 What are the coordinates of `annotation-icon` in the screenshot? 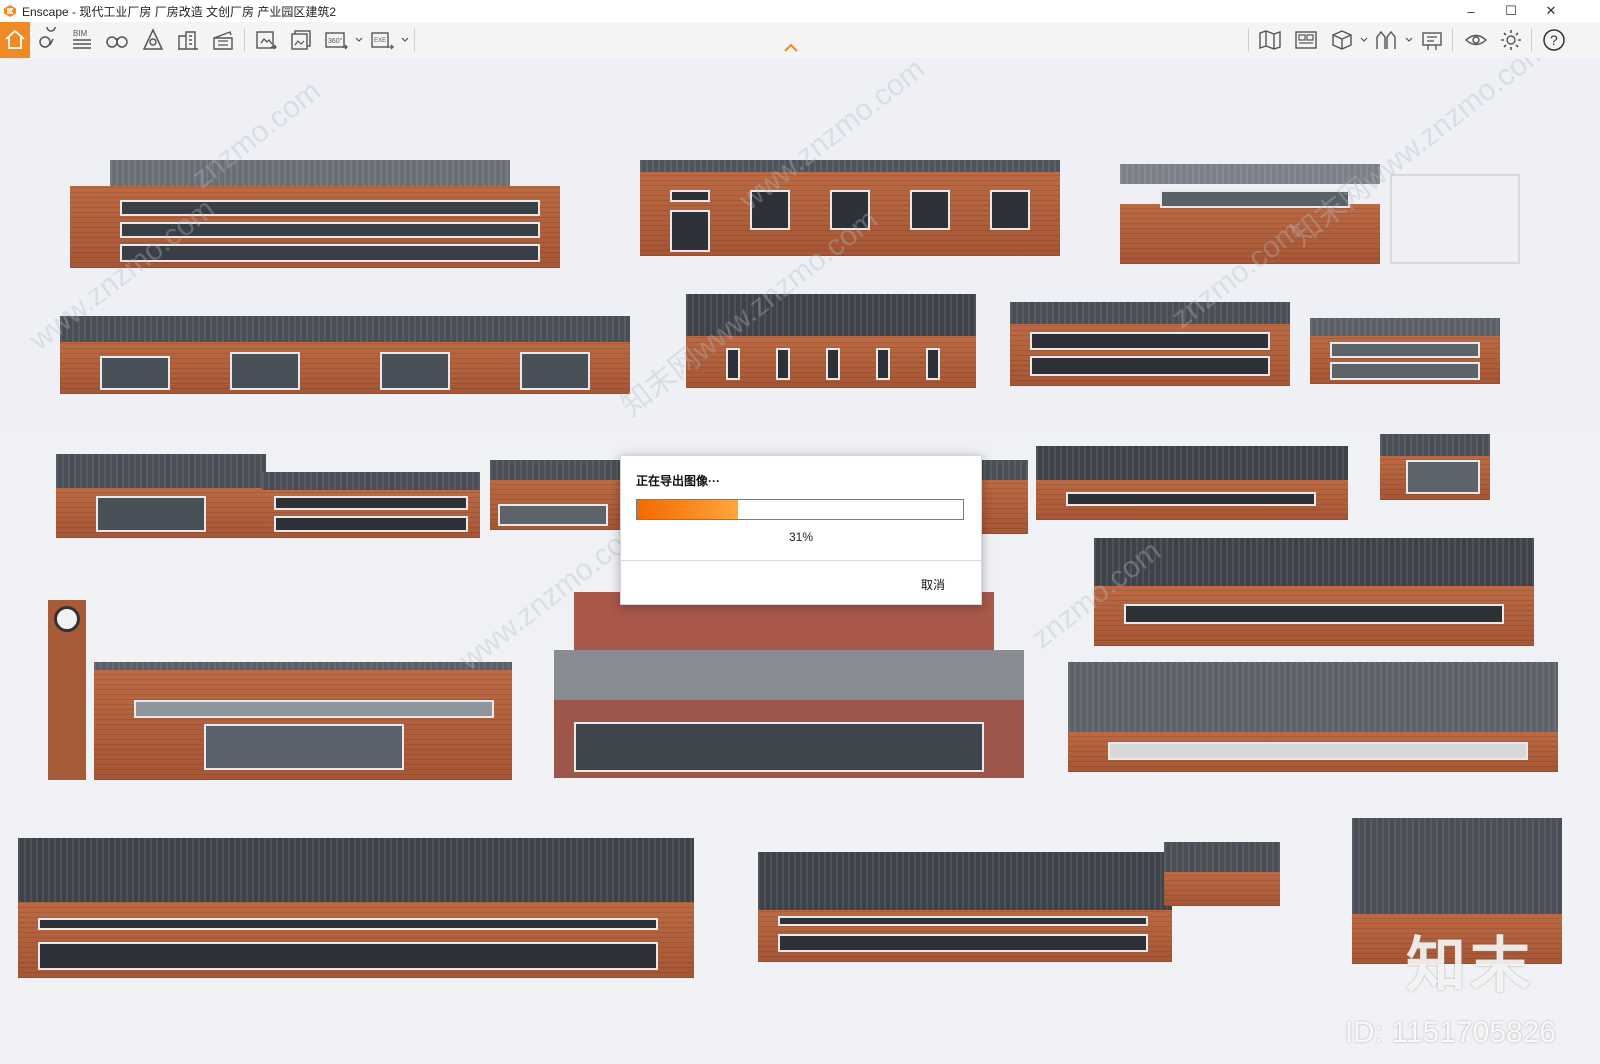 It's located at (1432, 41).